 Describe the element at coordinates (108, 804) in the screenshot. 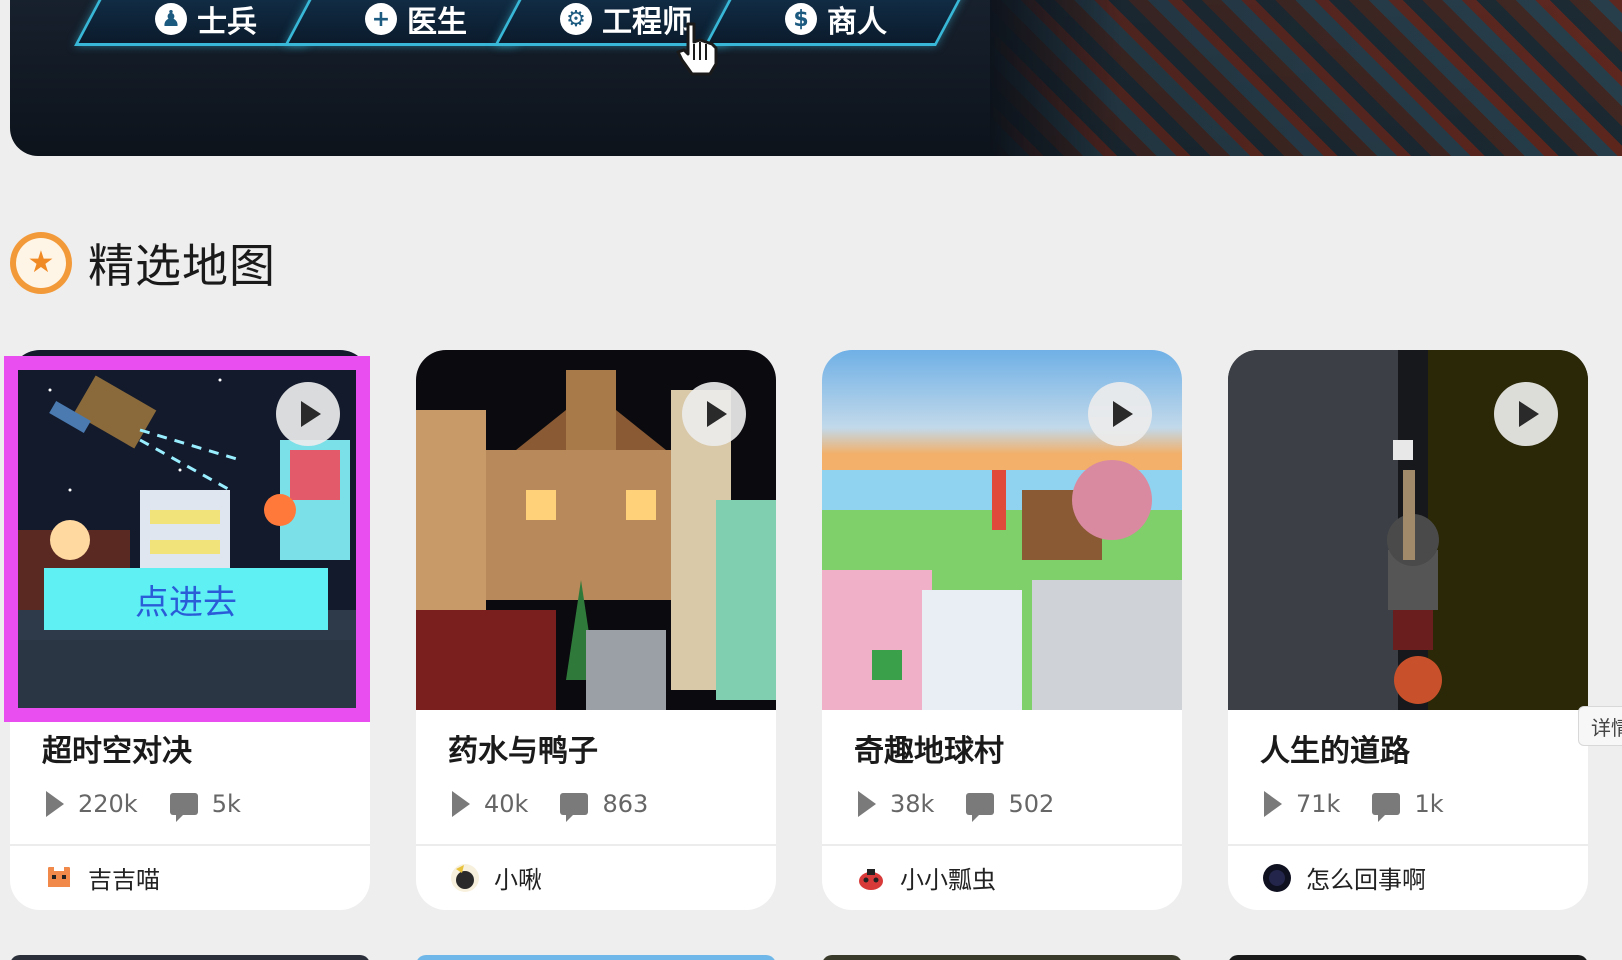

I see `play-count: 220k` at that location.